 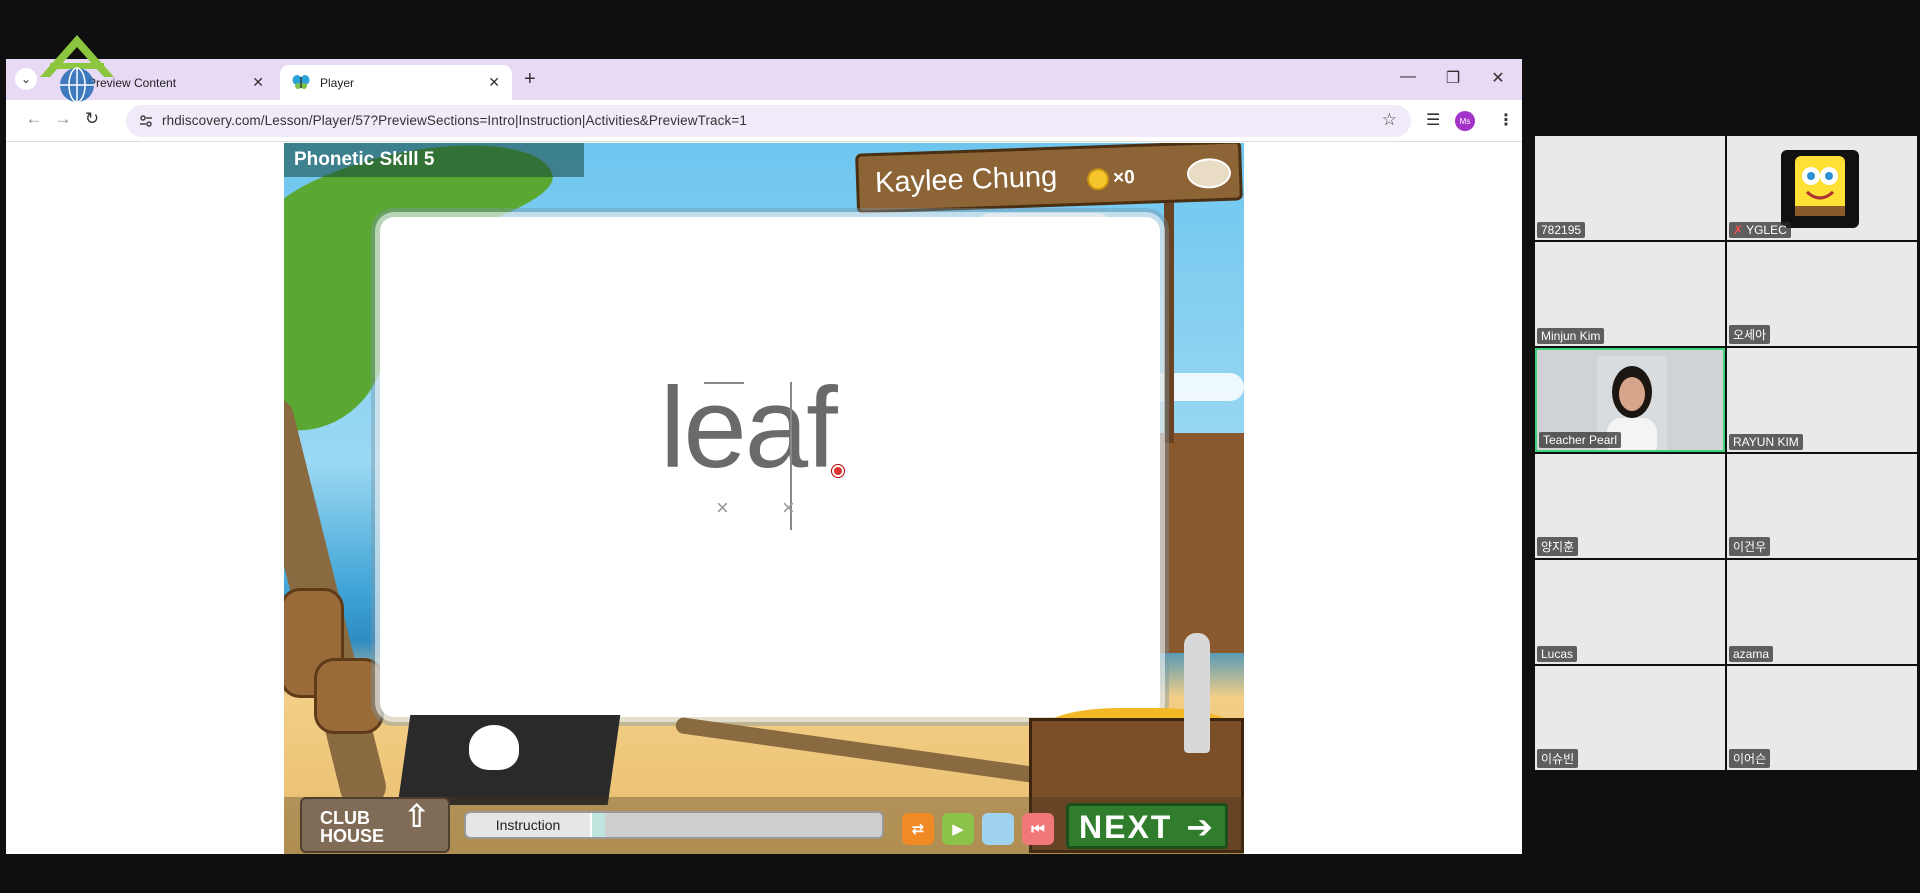 What do you see at coordinates (1630, 188) in the screenshot?
I see `participant-tile: 782195` at bounding box center [1630, 188].